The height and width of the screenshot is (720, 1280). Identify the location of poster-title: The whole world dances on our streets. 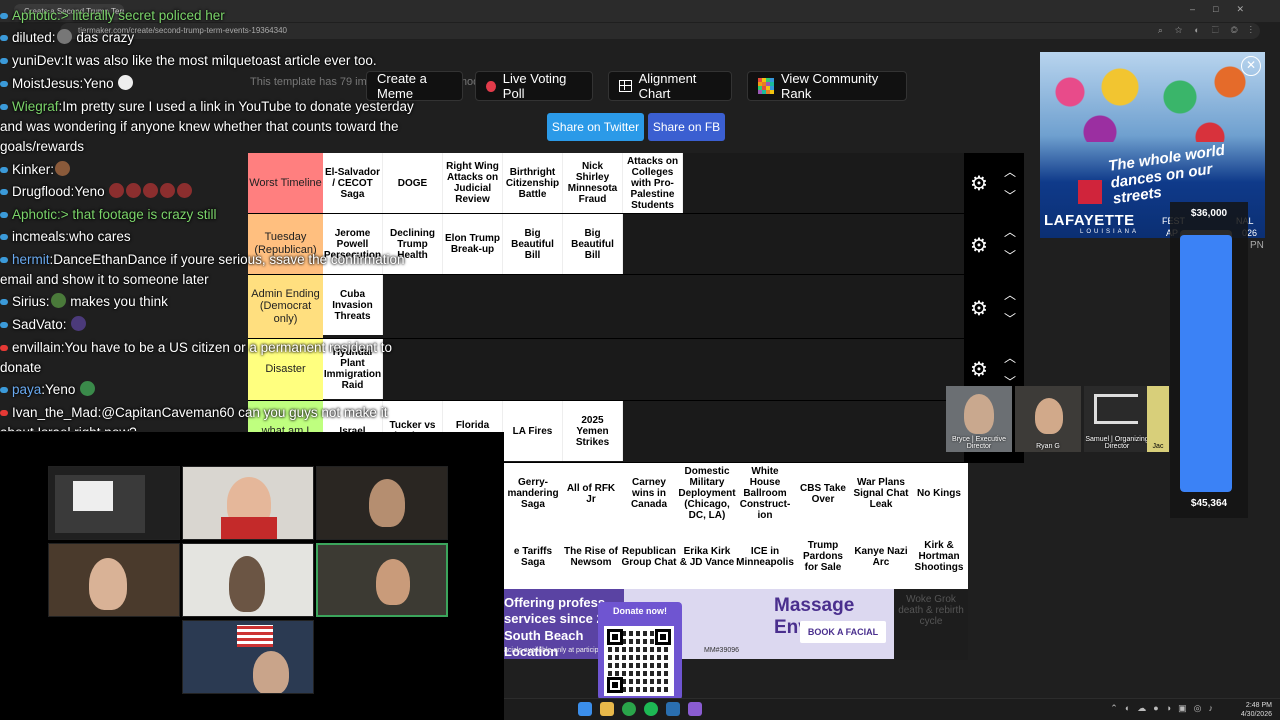
(1166, 174).